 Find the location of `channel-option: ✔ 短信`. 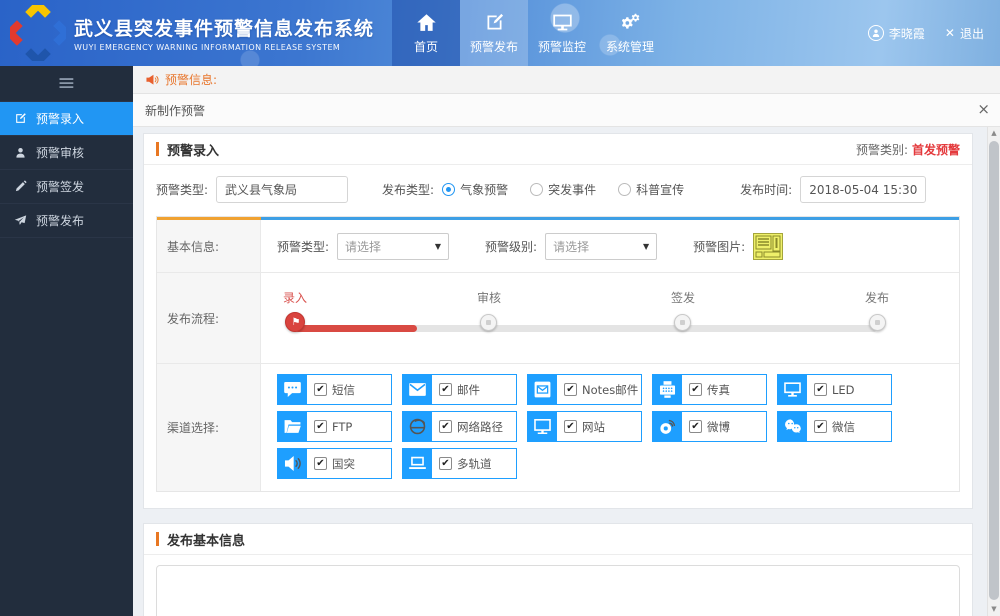

channel-option: ✔ 短信 is located at coordinates (334, 389).